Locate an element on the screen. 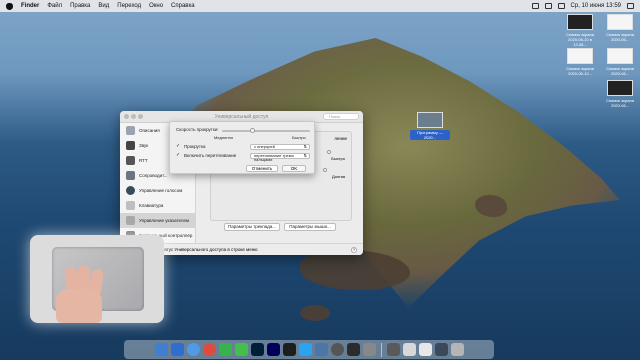  scroll-speed-slider is located at coordinates (266, 131).